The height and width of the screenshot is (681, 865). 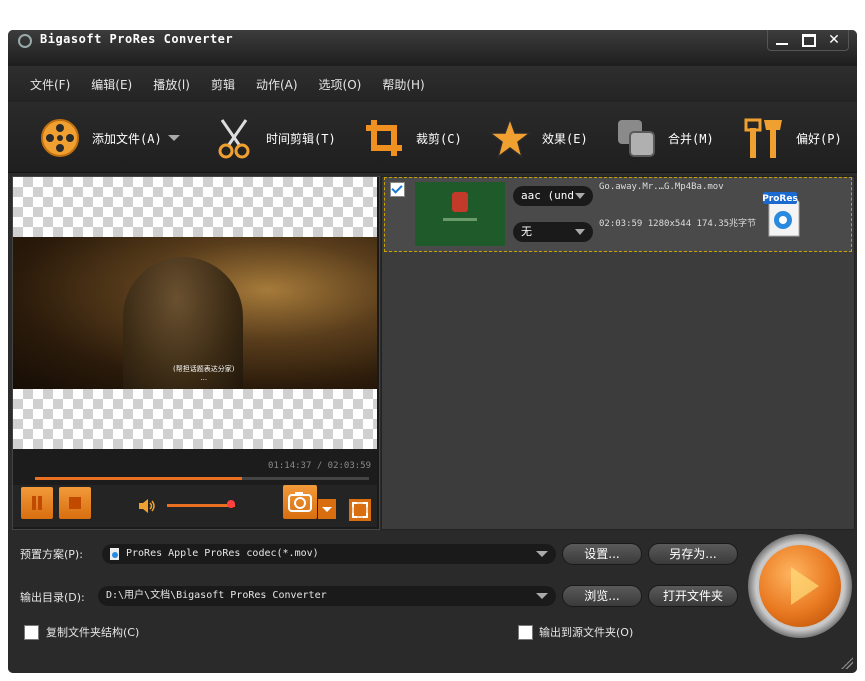 What do you see at coordinates (661, 187) in the screenshot?
I see `file-name: Go.away.Mr.…G.Mp4Ba.mov` at bounding box center [661, 187].